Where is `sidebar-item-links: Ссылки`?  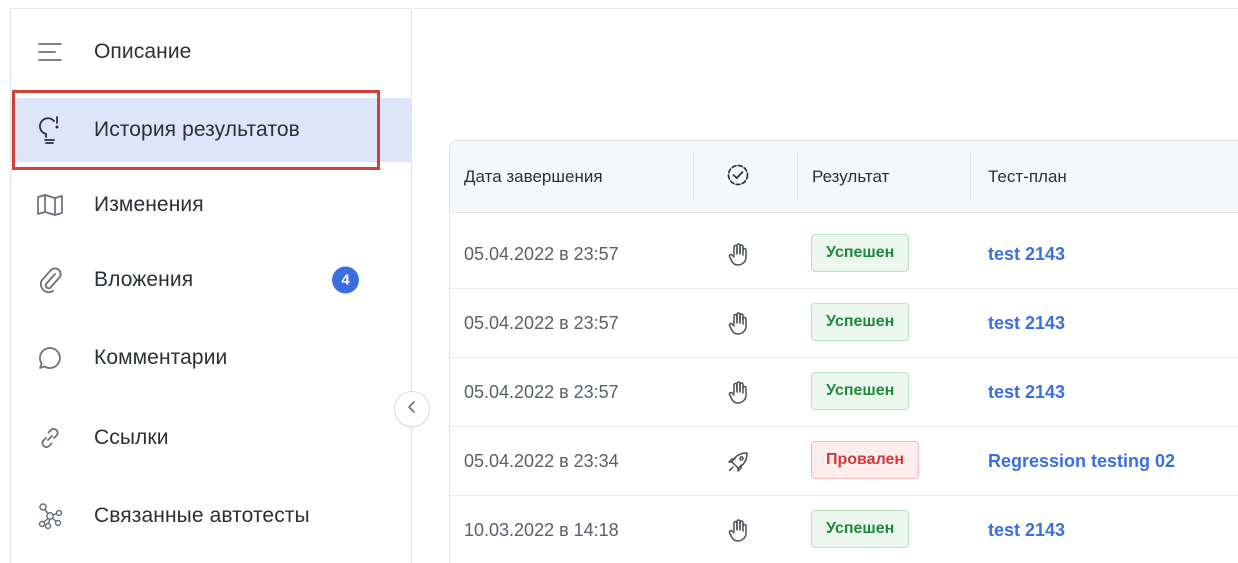 sidebar-item-links: Ссылки is located at coordinates (211, 438).